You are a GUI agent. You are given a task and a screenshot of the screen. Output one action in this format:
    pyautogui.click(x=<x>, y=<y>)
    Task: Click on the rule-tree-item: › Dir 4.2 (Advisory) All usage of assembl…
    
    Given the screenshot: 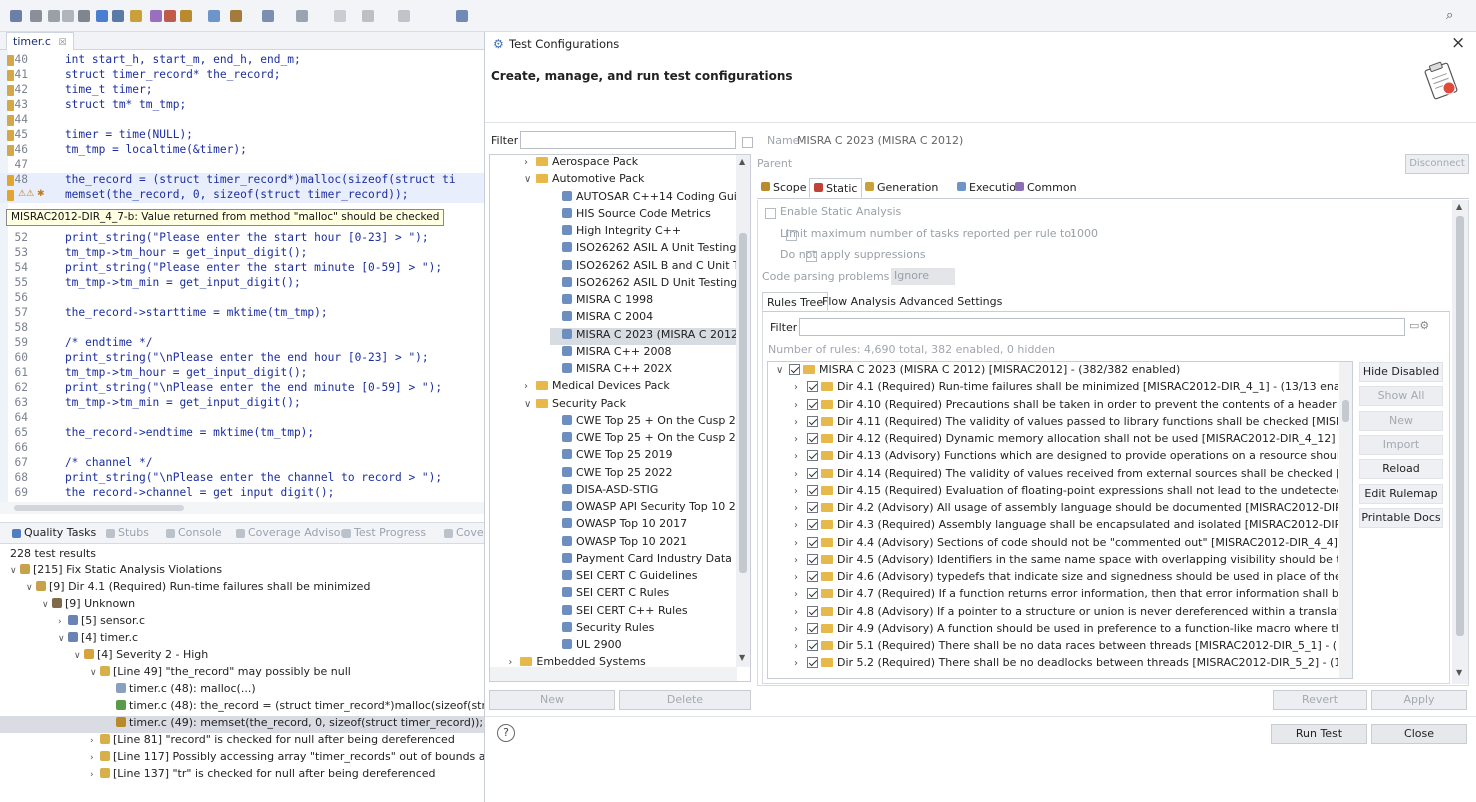 What is the action you would take?
    pyautogui.click(x=1053, y=509)
    